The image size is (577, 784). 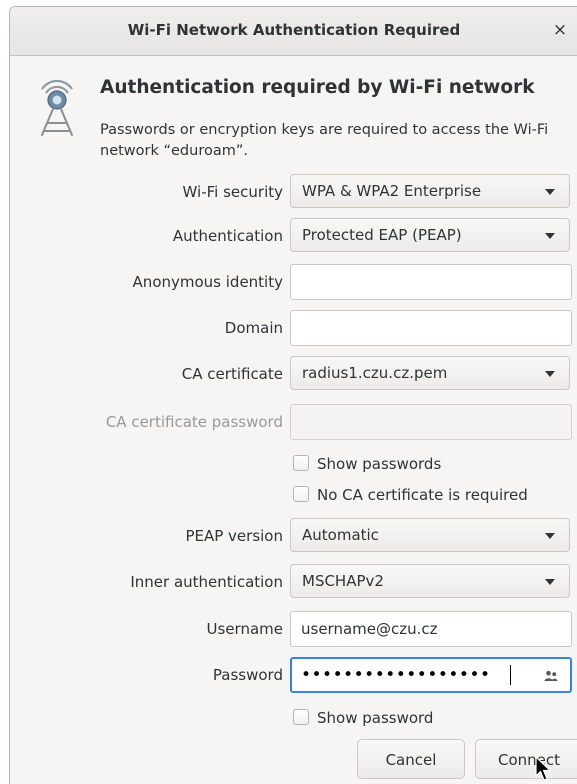 I want to click on row-ca-certificate-password: CA certificate password, so click(x=293, y=422).